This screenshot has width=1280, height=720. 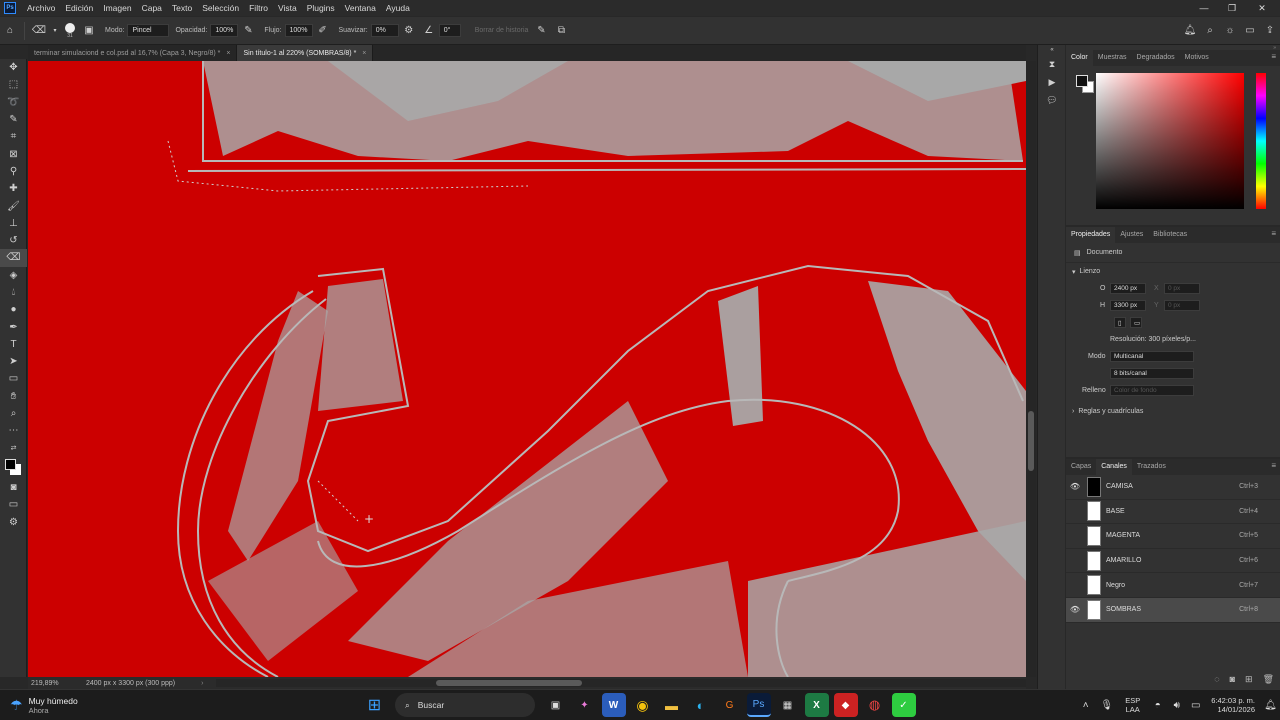 What do you see at coordinates (13, 326) in the screenshot?
I see `pen-tool-icon: ✒` at bounding box center [13, 326].